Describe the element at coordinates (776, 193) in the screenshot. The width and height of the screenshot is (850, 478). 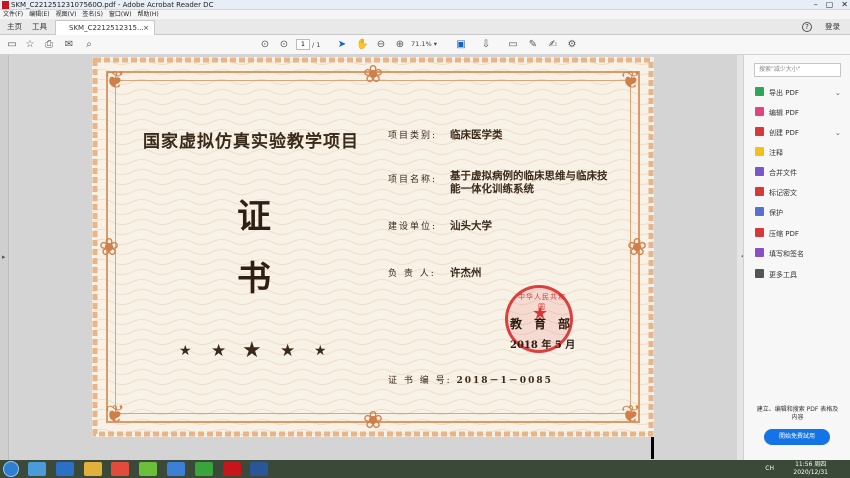
I see `tool-item: 标记密文` at that location.